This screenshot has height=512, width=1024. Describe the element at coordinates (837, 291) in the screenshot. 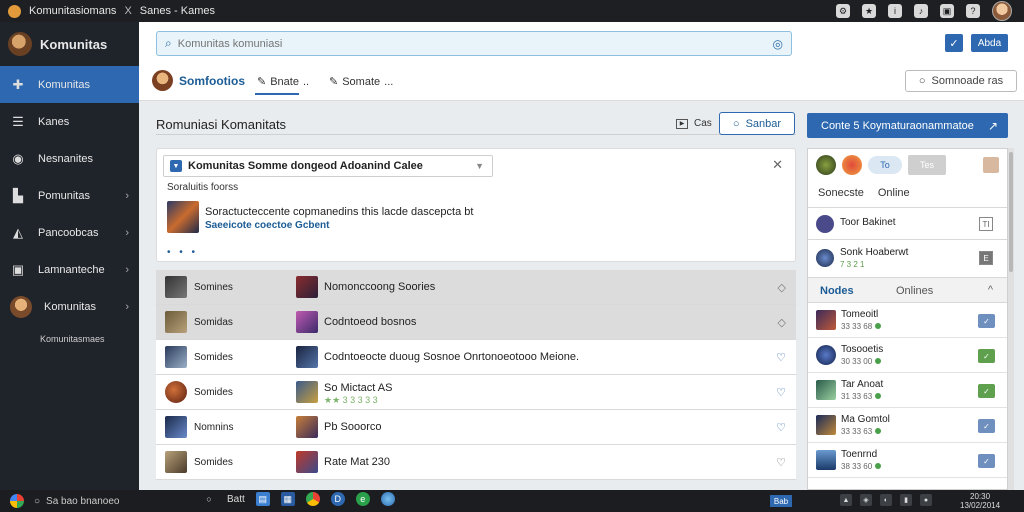

I see `tab-nodes: Nodes` at that location.